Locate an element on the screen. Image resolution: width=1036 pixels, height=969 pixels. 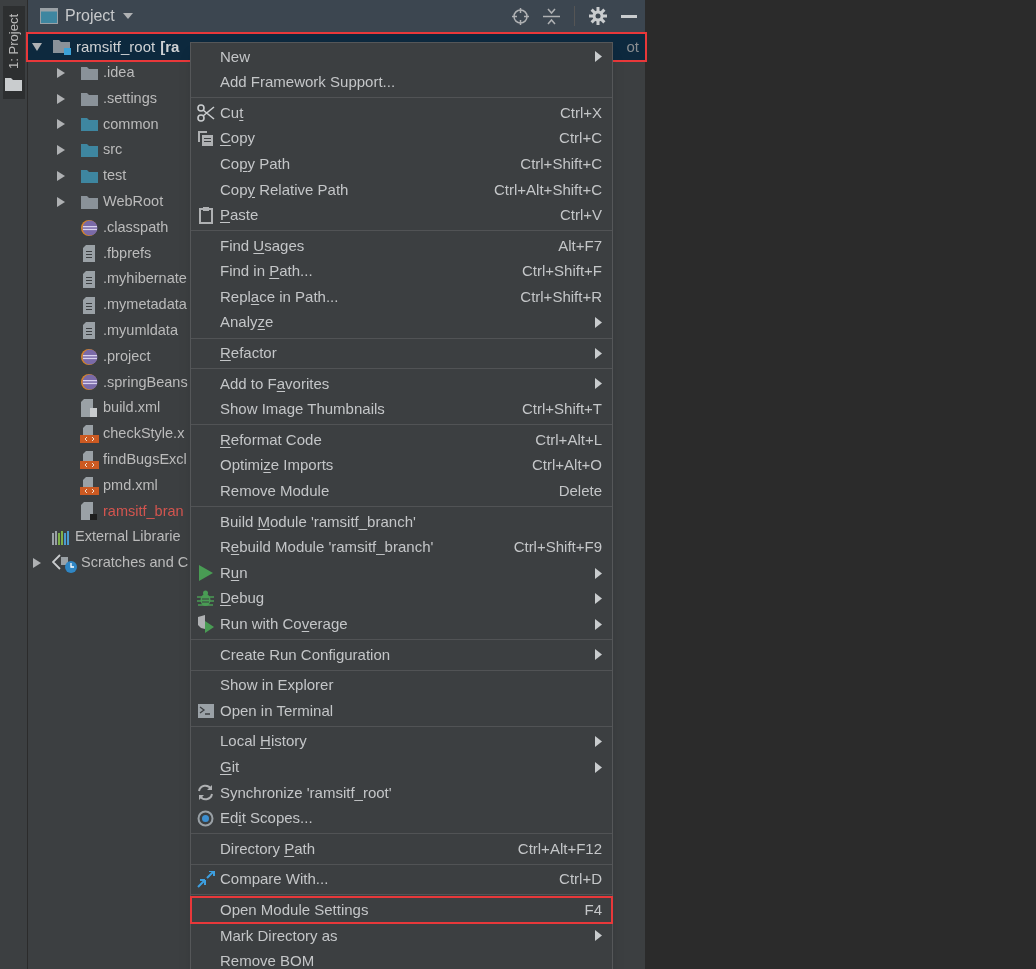
shortcut-text: Delete is located at coordinates (580, 491).